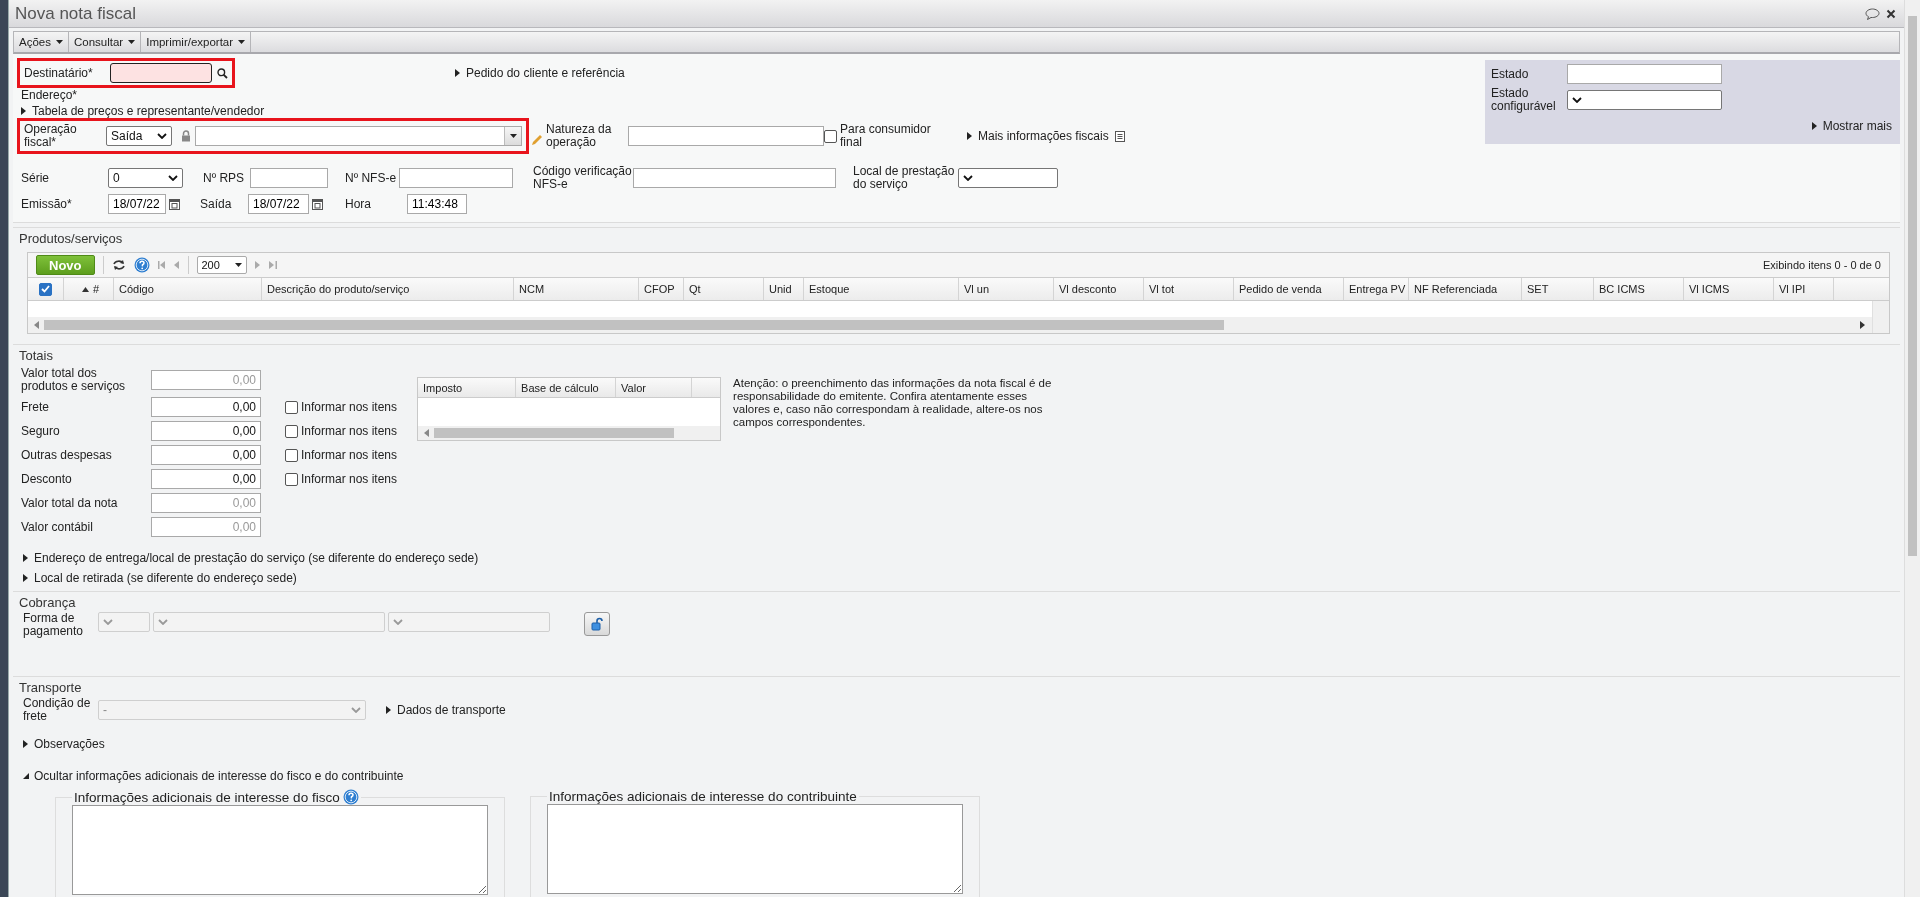 The image size is (1920, 897). I want to click on time-field: 11:43:48, so click(437, 204).